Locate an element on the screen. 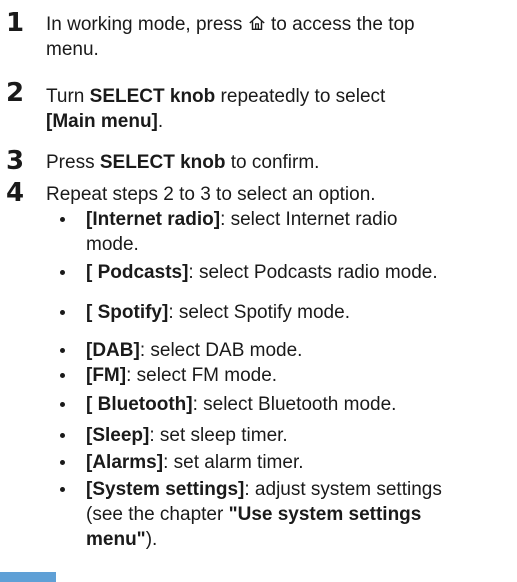 The height and width of the screenshot is (582, 517). step-text: Press SELECT knob to confirm. is located at coordinates (183, 162).